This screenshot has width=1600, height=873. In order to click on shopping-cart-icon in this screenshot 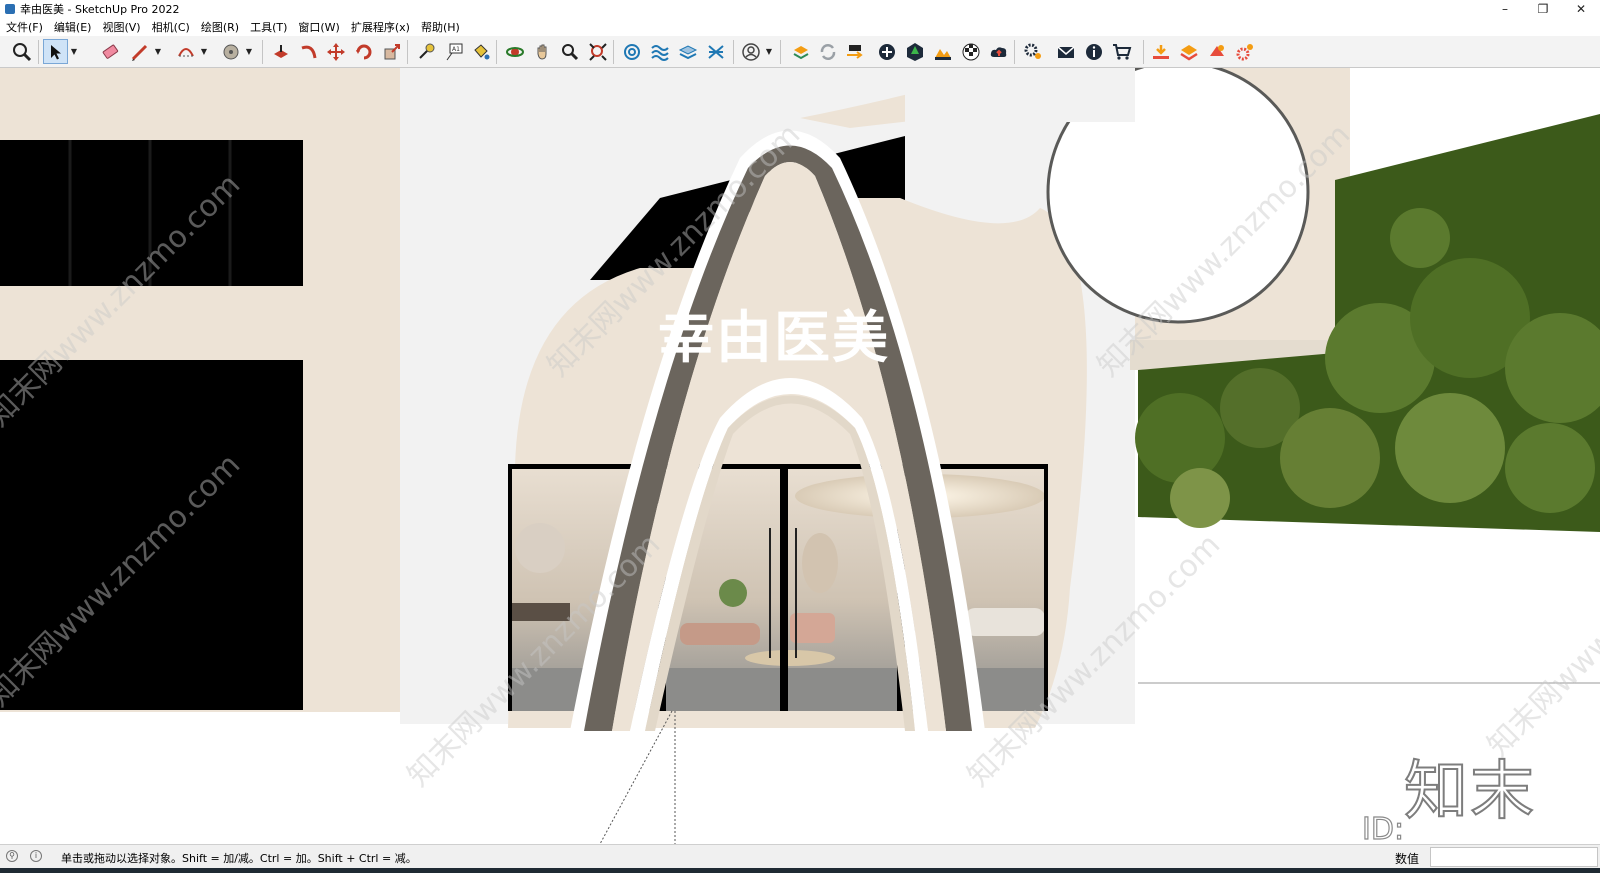, I will do `click(1121, 51)`.